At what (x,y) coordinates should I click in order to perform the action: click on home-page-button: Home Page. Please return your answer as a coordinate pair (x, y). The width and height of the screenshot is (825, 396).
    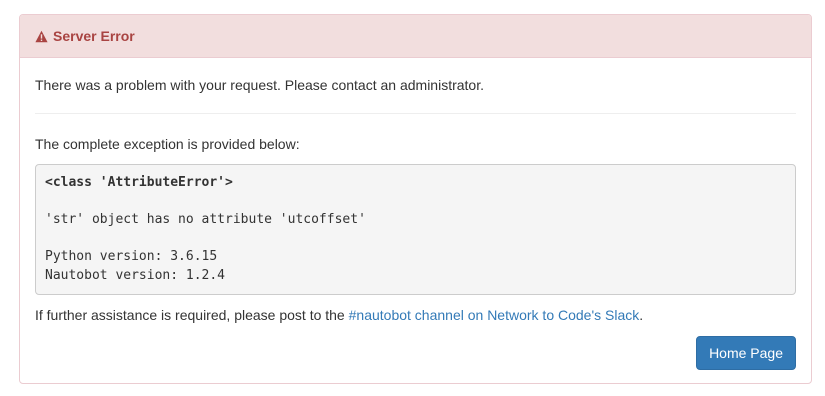
    Looking at the image, I should click on (746, 353).